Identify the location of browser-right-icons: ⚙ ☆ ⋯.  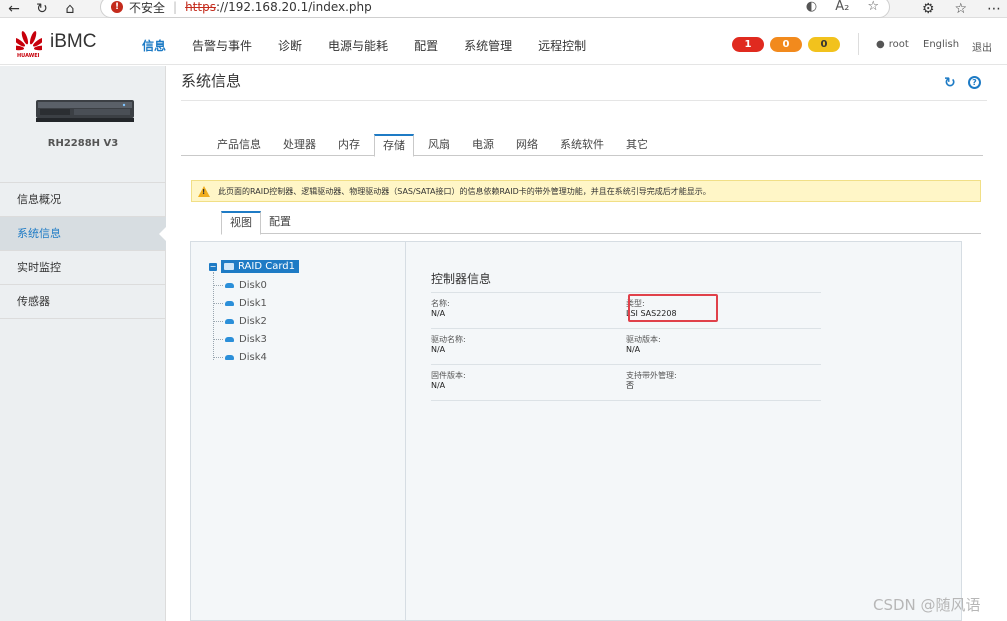
(961, 9).